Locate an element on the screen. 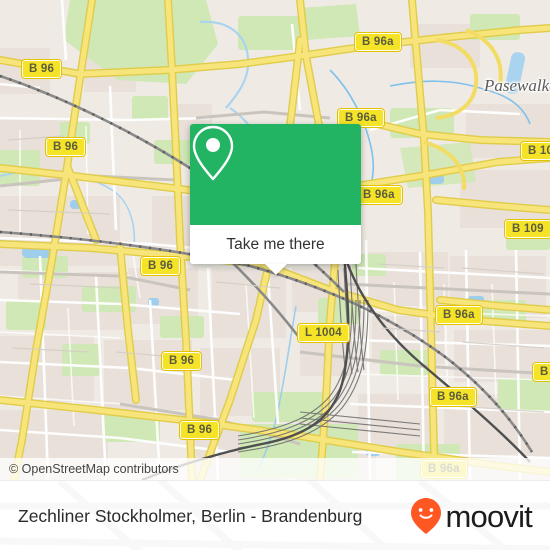 Image resolution: width=550 pixels, height=550 pixels. popup-pointer-tail is located at coordinates (275, 269).